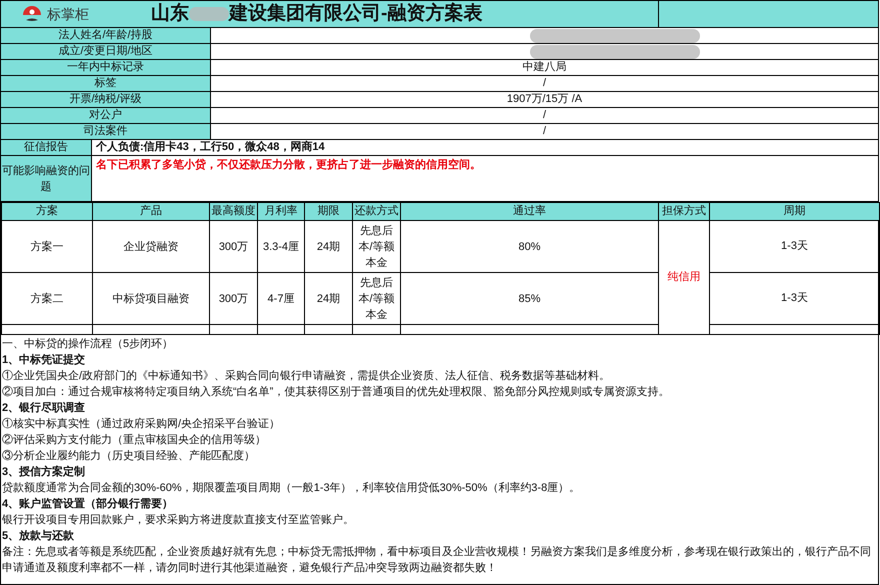 The image size is (880, 585). What do you see at coordinates (44, 408) in the screenshot?
I see `section-heading: 2、银行尽职调查` at bounding box center [44, 408].